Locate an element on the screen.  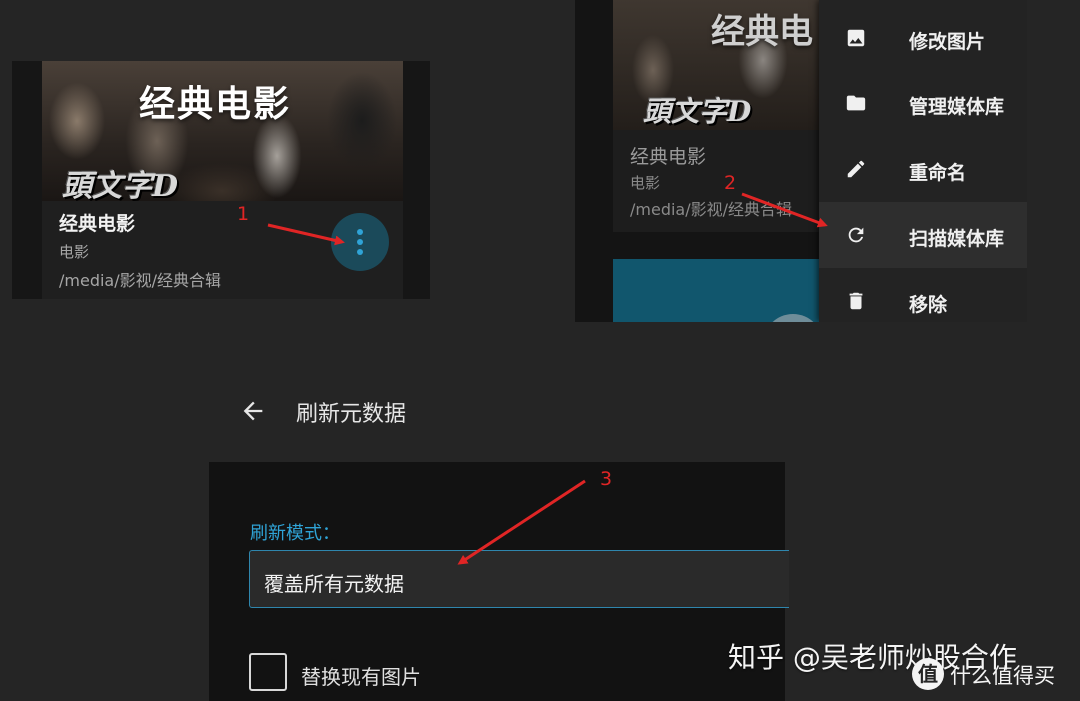
annotation-number-3: 3 is located at coordinates (606, 479).